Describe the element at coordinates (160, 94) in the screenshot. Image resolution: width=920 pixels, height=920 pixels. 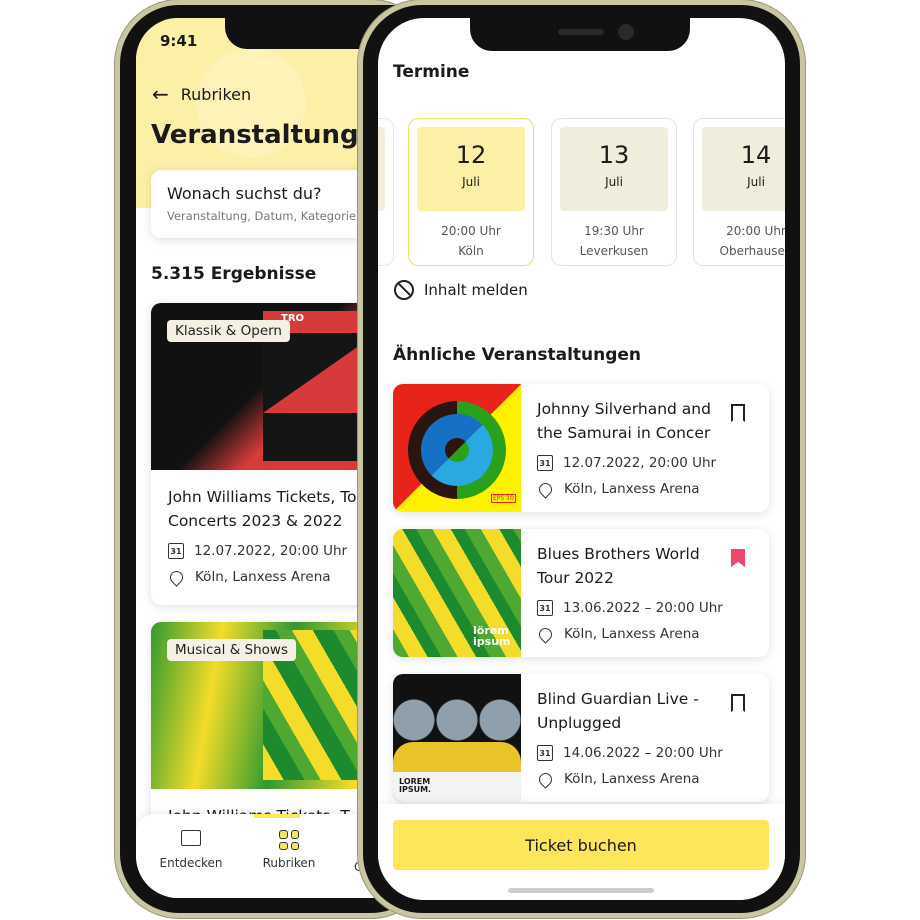
I see `arrow-left-icon: ←` at that location.